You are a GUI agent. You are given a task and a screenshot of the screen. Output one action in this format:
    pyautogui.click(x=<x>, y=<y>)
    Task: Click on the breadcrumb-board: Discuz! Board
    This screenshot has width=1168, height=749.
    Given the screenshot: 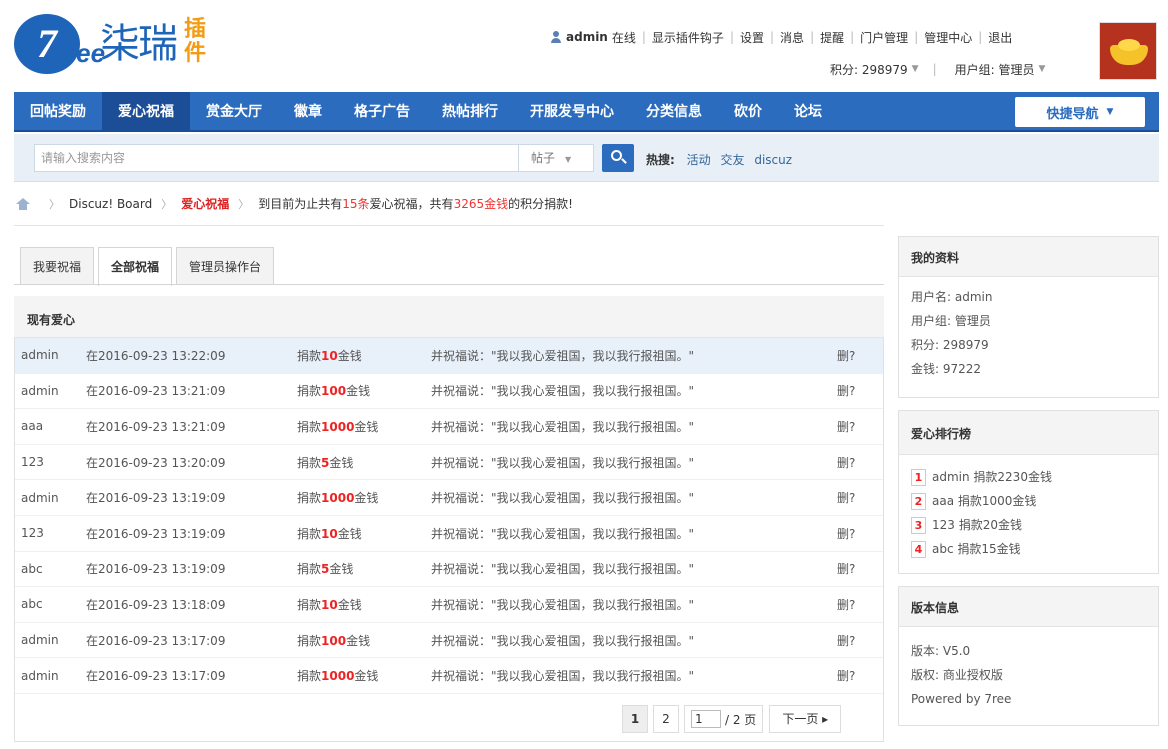 What is the action you would take?
    pyautogui.click(x=110, y=204)
    